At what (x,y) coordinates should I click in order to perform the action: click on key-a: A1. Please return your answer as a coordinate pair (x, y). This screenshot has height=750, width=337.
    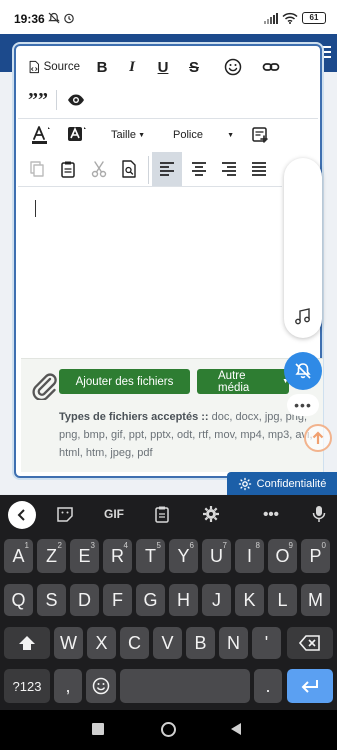
    Looking at the image, I should click on (18, 556).